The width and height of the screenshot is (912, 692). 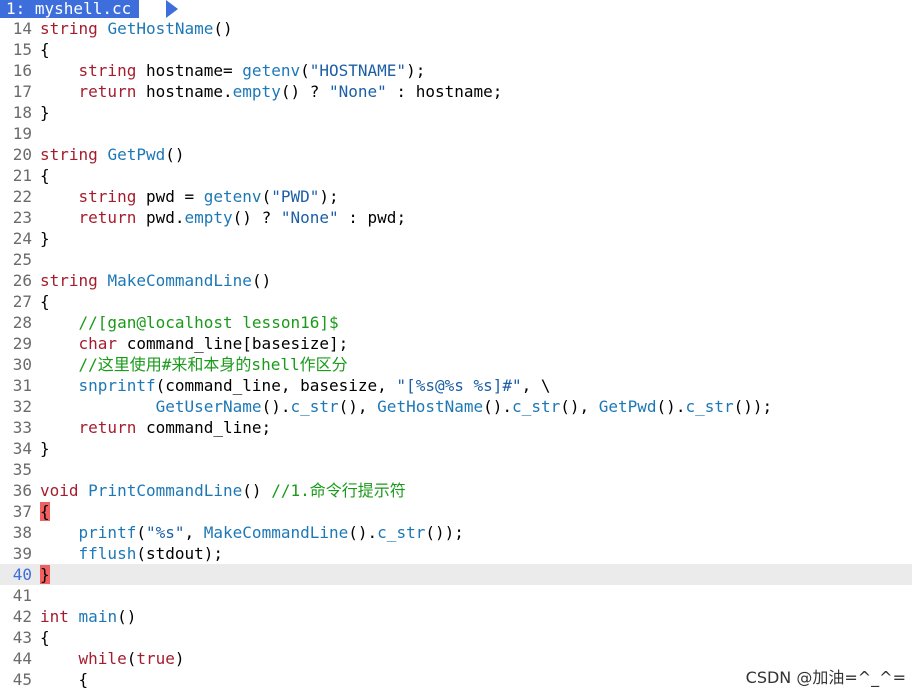 I want to click on line-number: 45, so click(x=22, y=679).